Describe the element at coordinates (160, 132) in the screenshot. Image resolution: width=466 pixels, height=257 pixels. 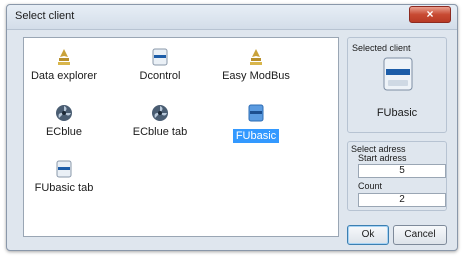
I see `client-label: ECblue tab` at that location.